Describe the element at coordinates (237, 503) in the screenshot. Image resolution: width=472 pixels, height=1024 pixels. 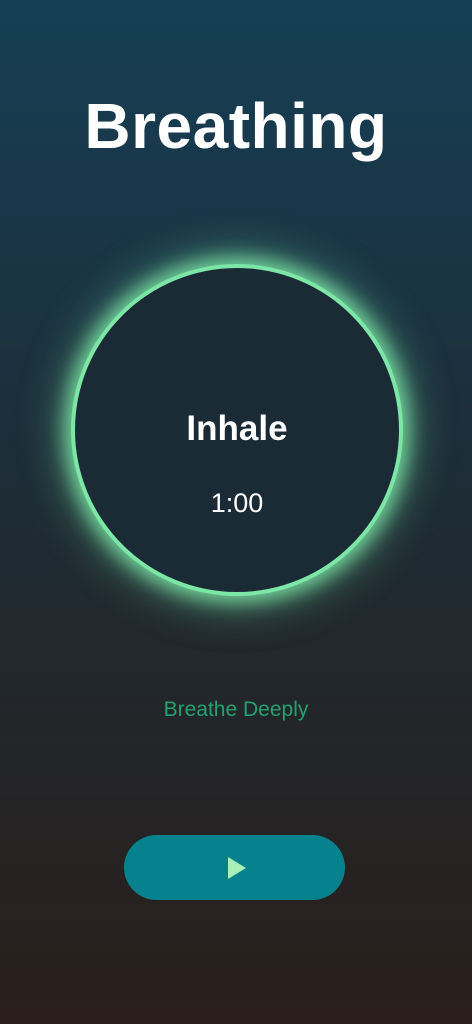
I see `breath-timer: 1:00` at that location.